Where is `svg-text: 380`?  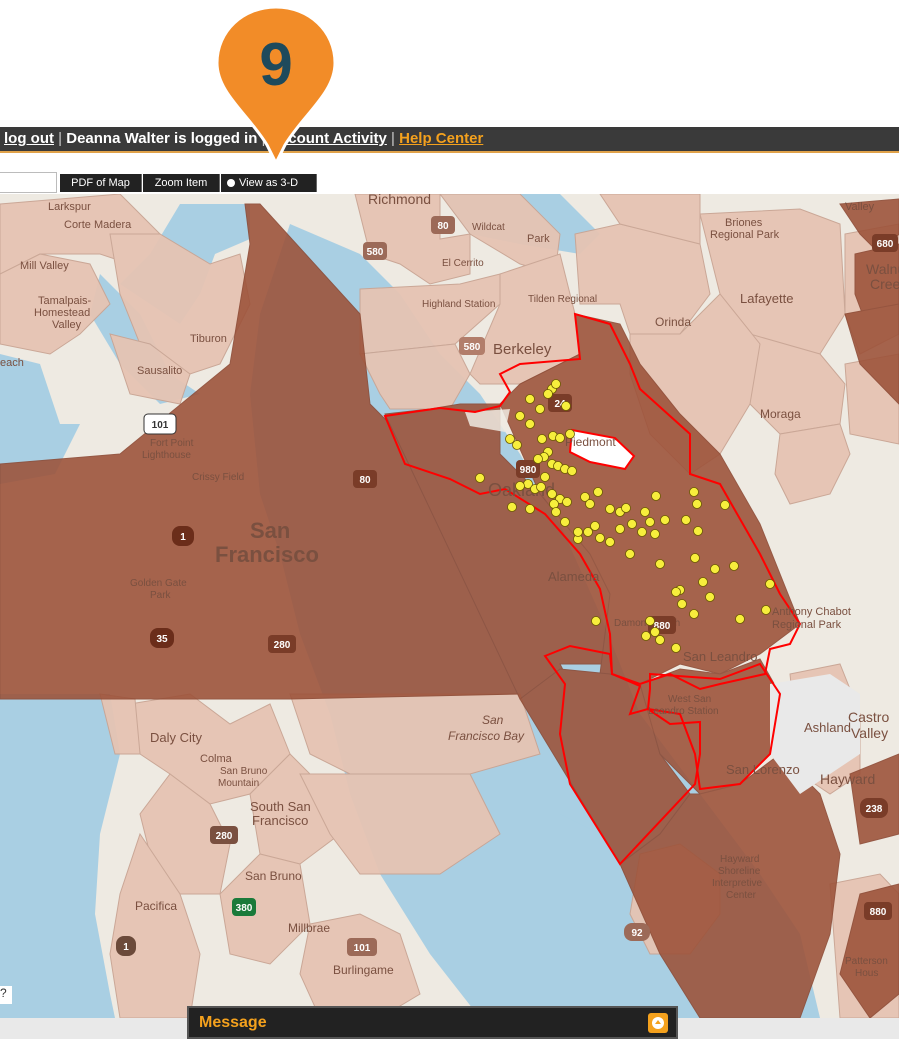
svg-text: 380 is located at coordinates (244, 908).